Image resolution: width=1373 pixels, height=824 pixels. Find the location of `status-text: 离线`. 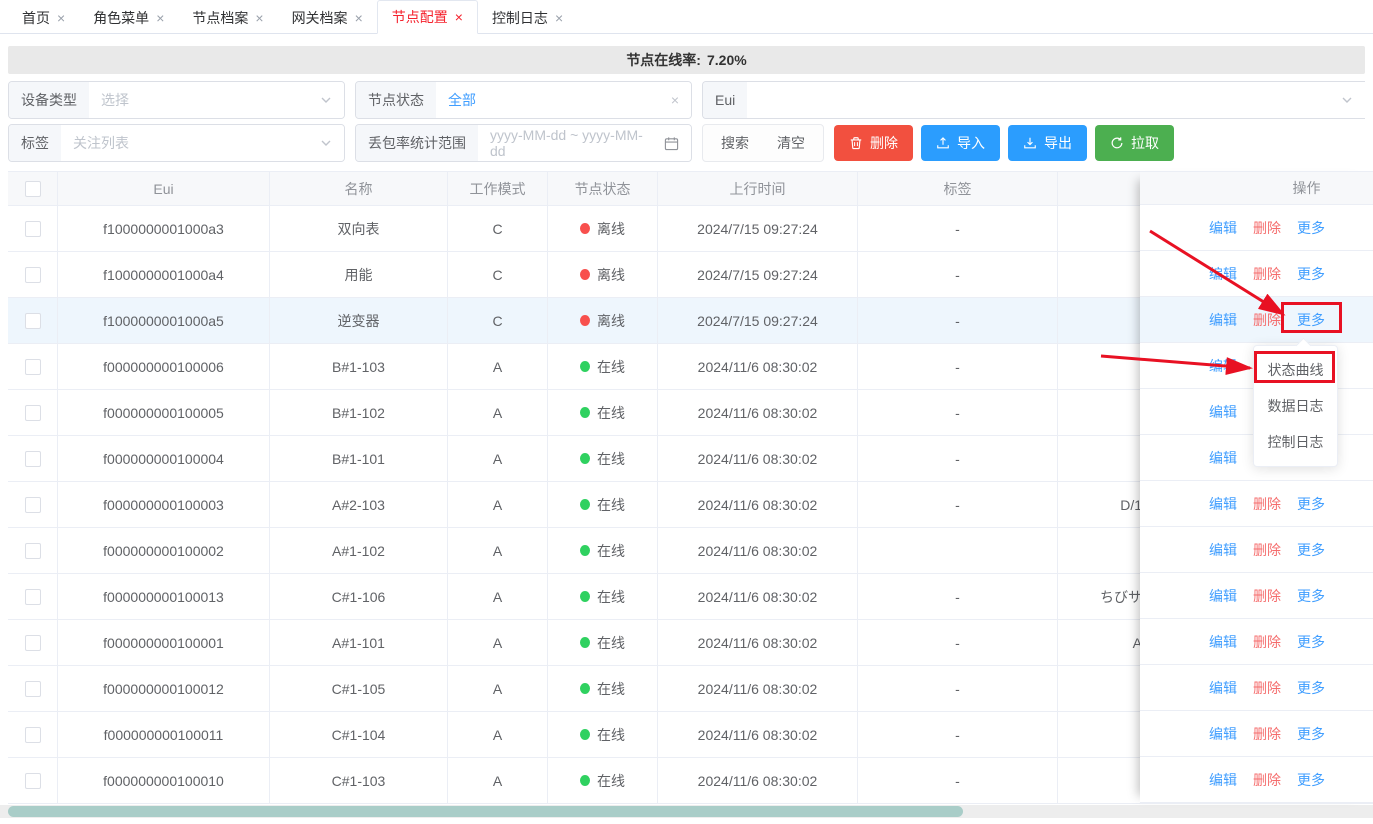

status-text: 离线 is located at coordinates (611, 228).